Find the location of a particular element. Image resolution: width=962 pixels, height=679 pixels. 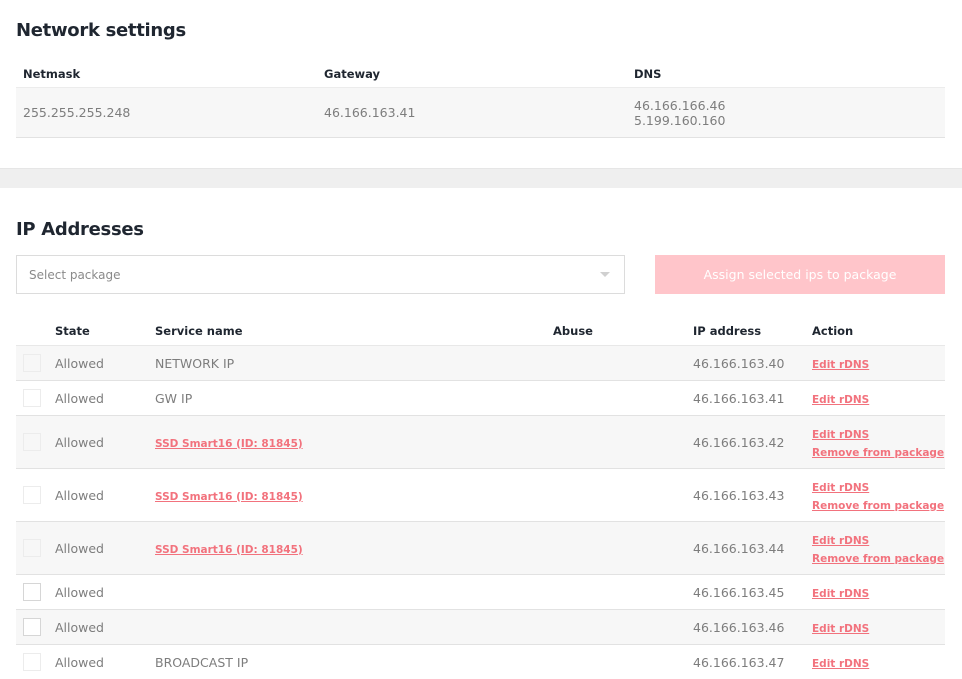

gateway-value: 46.166.163.41 is located at coordinates (370, 112).